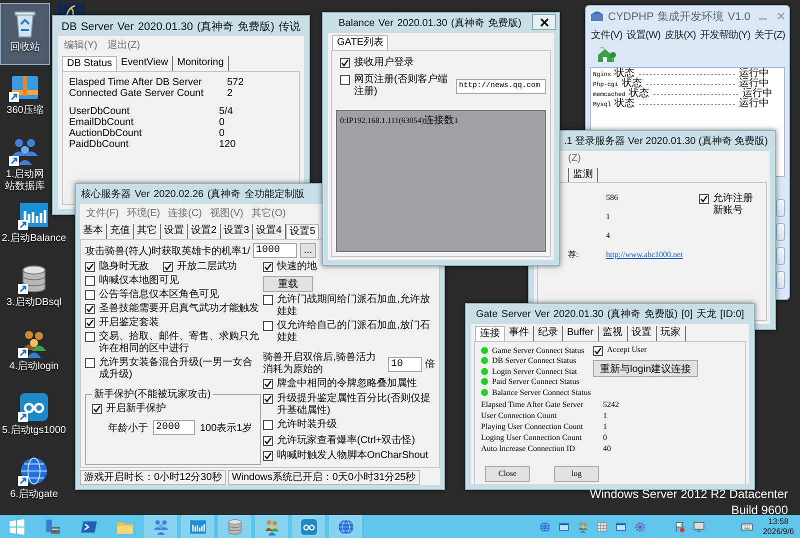  I want to click on gear-icon, so click(640, 526).